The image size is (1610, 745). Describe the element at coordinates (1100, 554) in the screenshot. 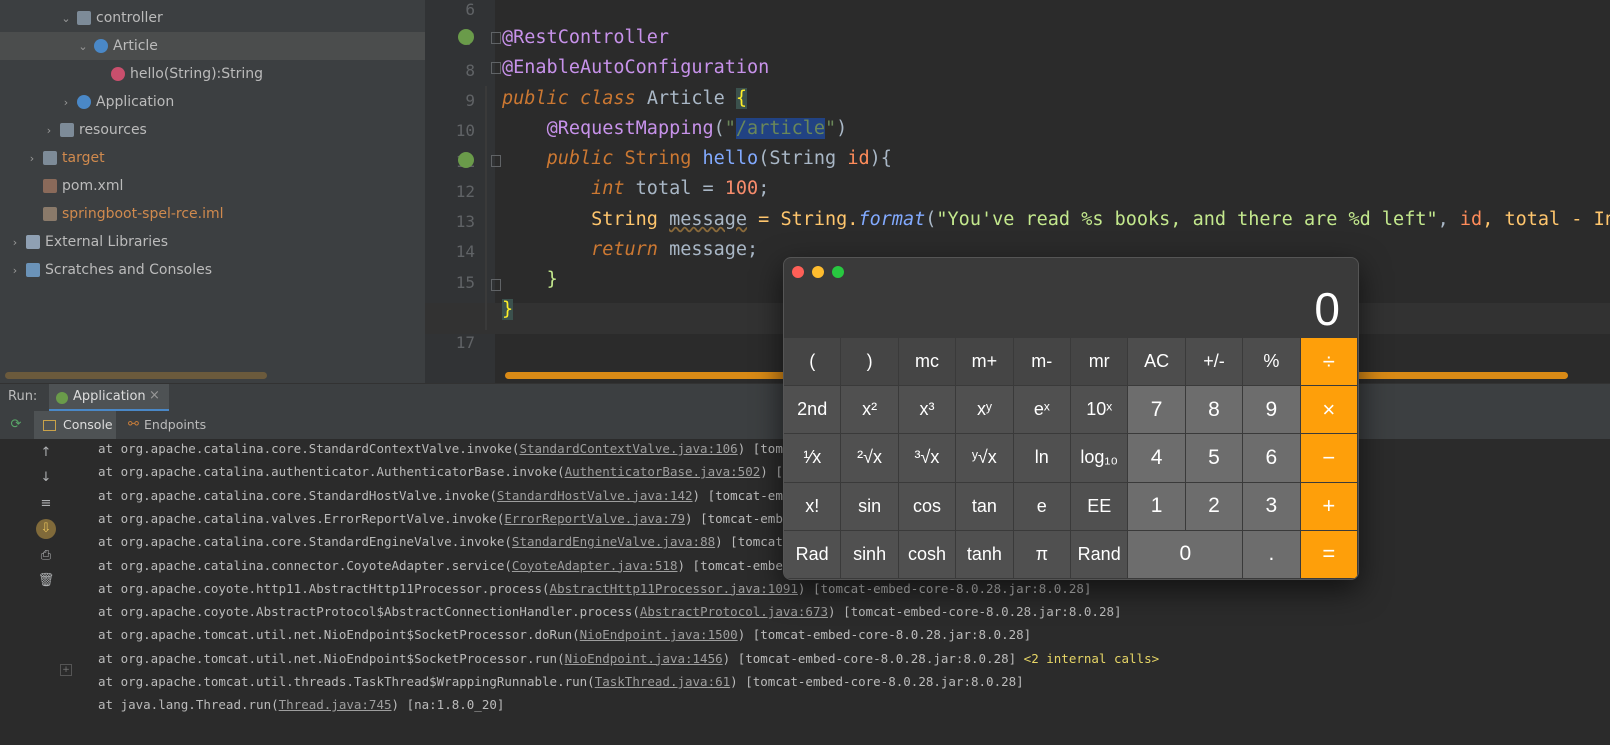

I see `calc-key: Rand` at that location.